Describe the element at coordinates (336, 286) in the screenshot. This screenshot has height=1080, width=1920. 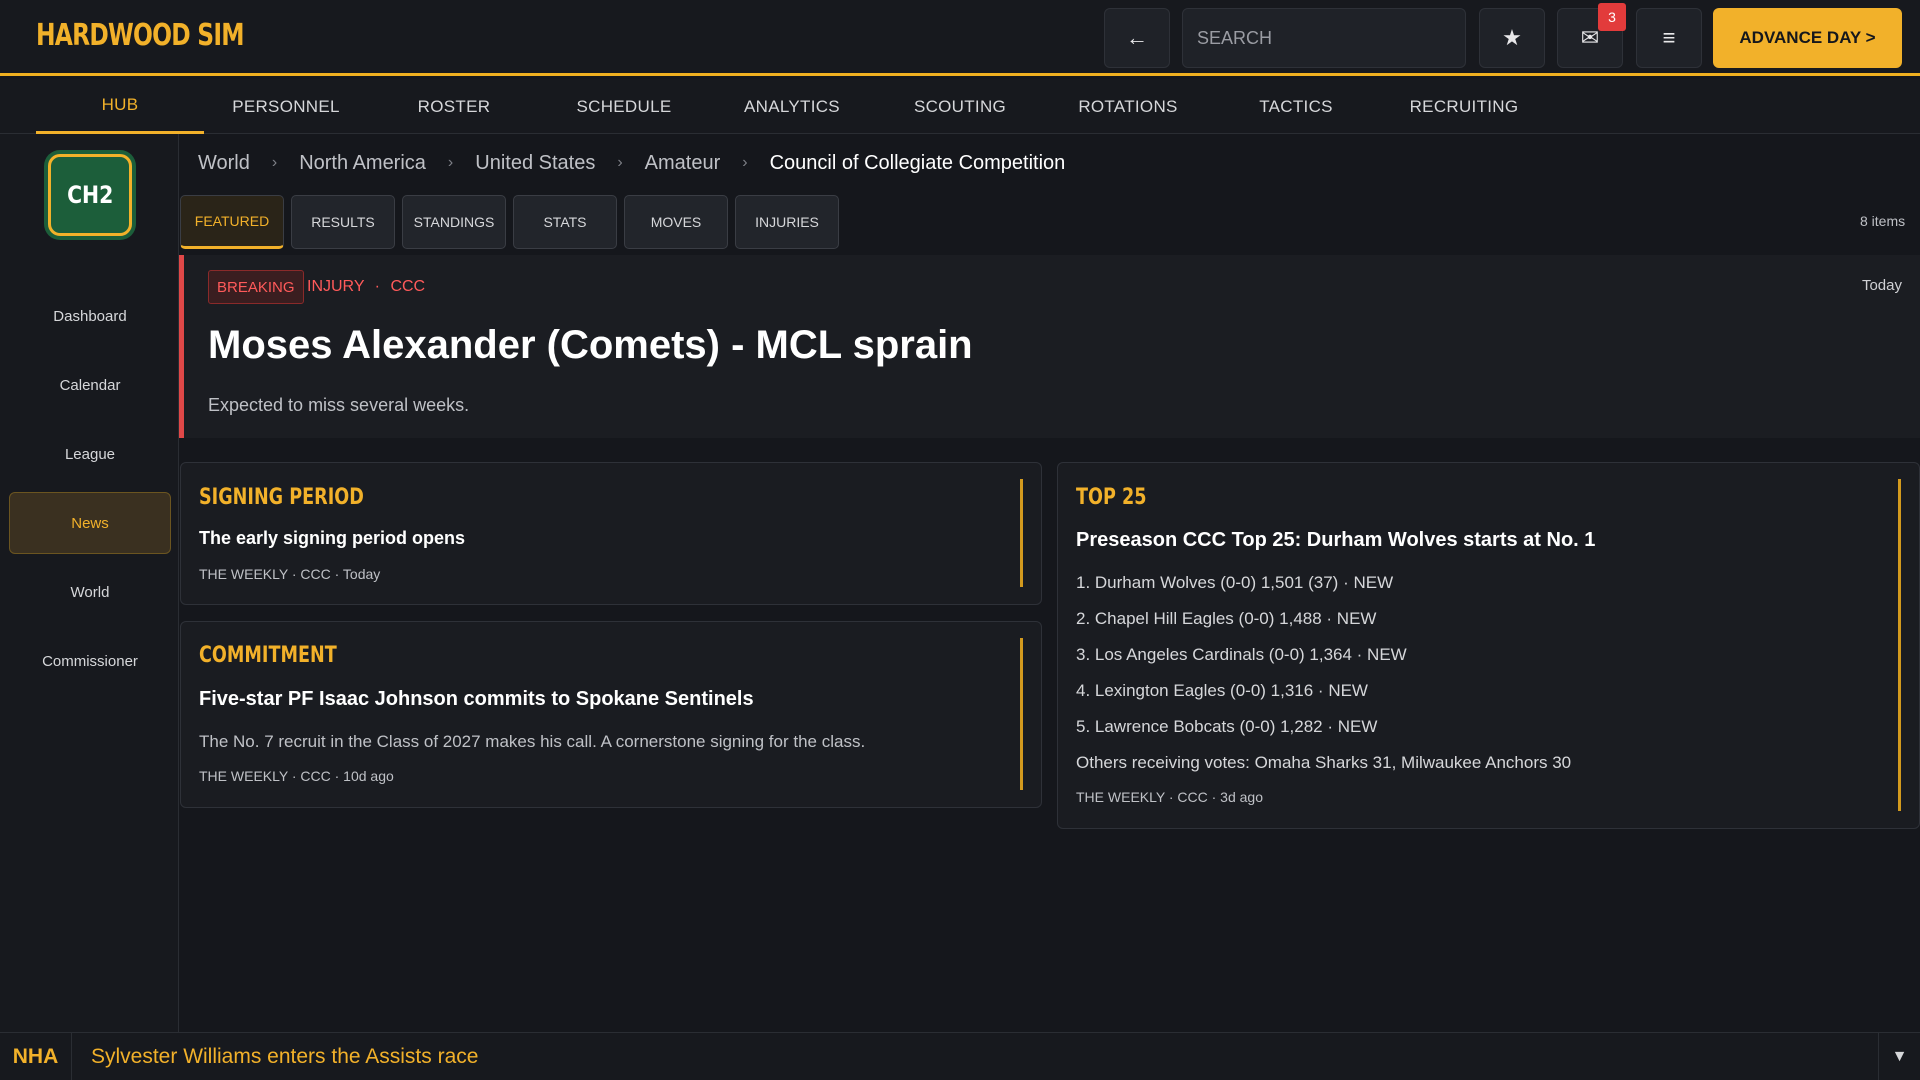
I see `featured-category-label: INJURY` at that location.